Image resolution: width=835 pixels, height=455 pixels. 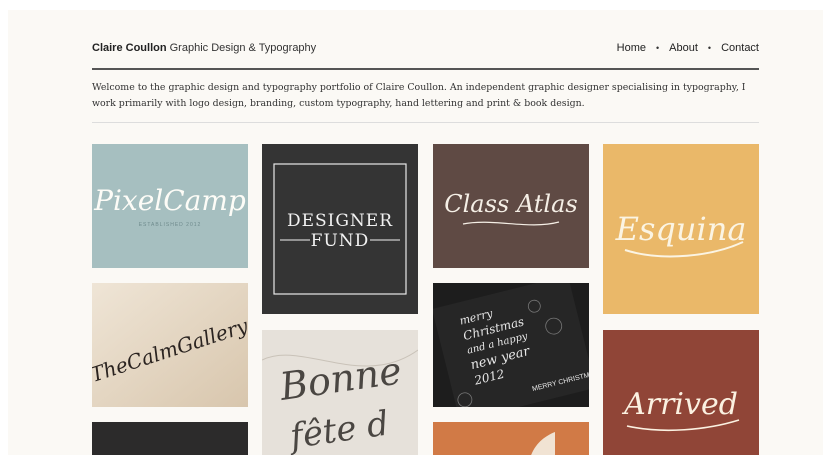 I want to click on pixelcamp-logo: PixelCamp ESTABLISHED 2012, so click(x=169, y=206).